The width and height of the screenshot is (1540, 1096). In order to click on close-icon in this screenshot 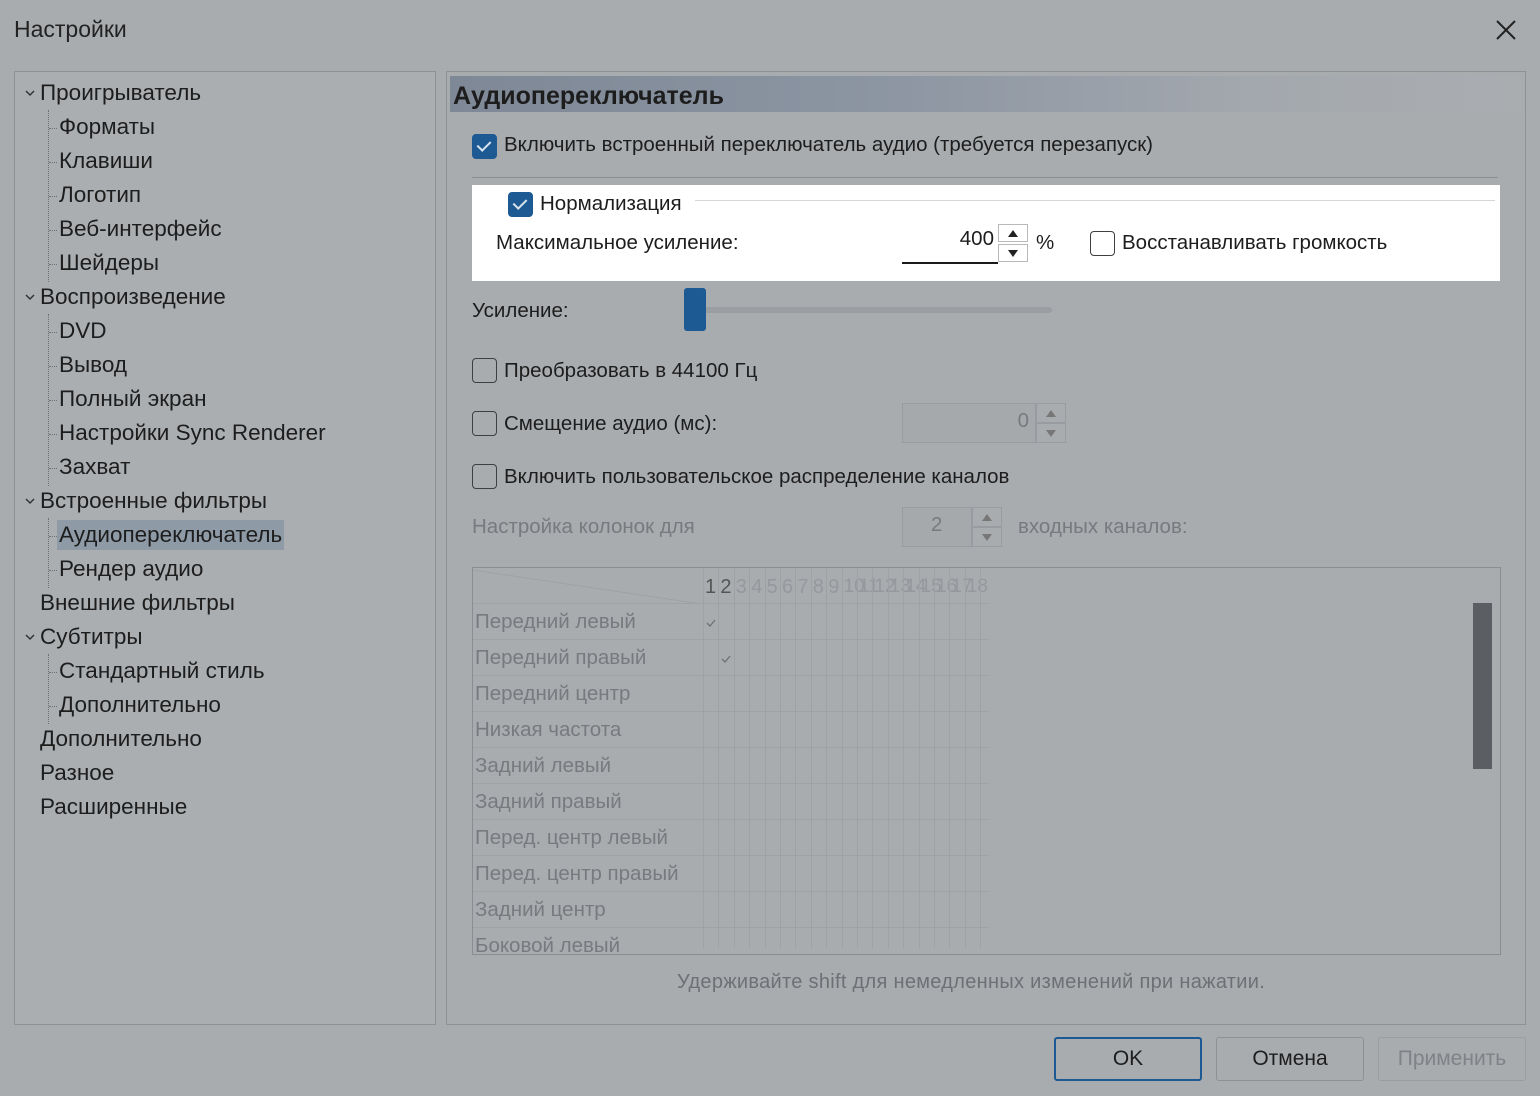, I will do `click(1506, 30)`.